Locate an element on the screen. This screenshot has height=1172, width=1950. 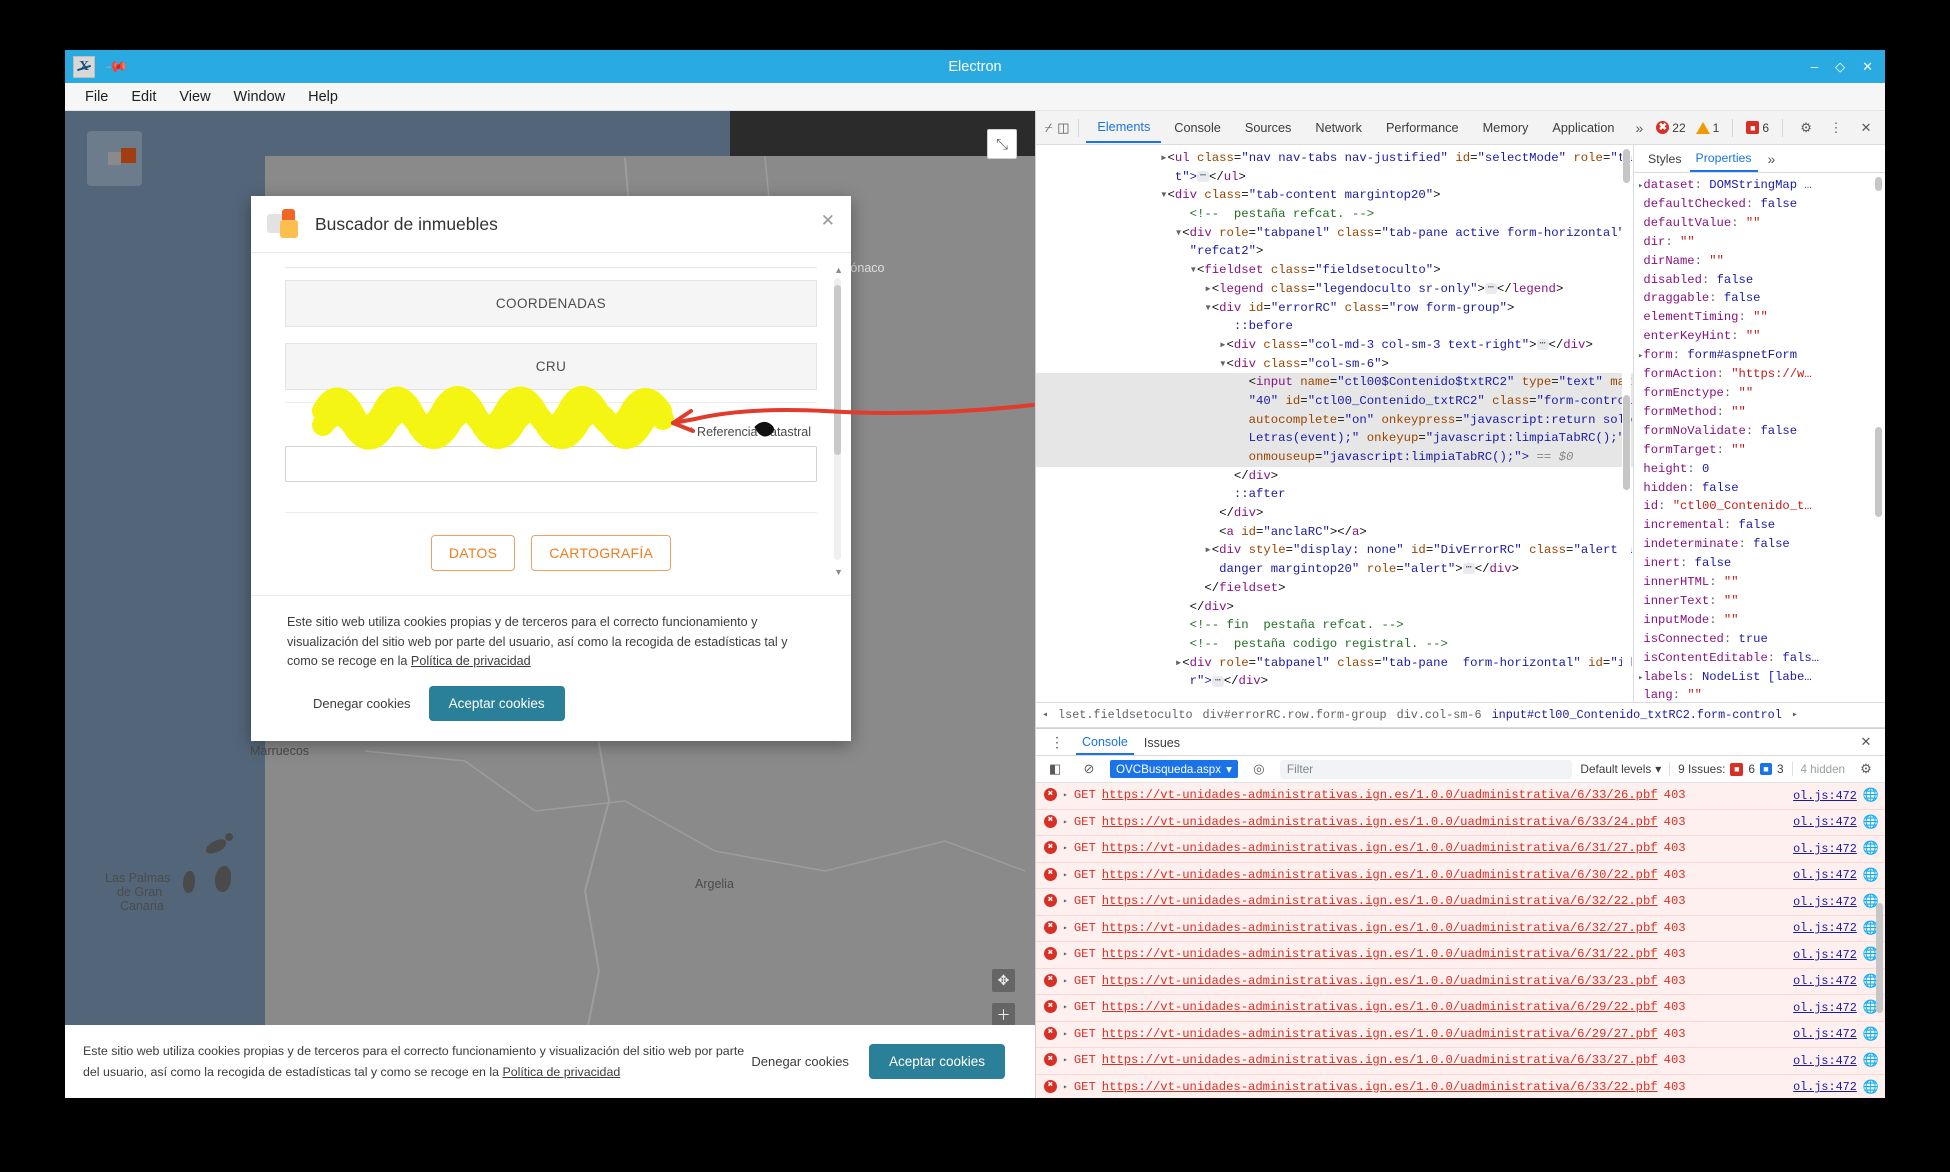
property-row: ▸inert: false is located at coordinates (1761, 563).